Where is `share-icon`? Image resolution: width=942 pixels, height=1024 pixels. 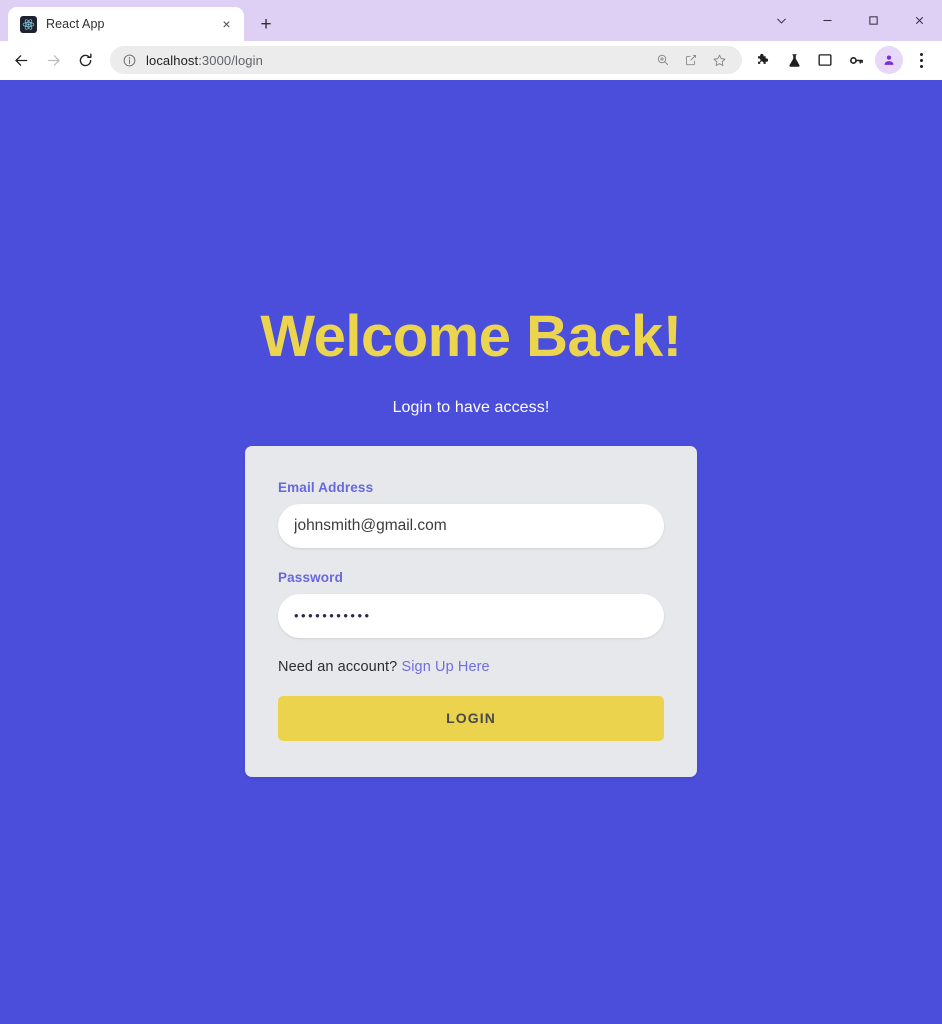
share-icon is located at coordinates (691, 60).